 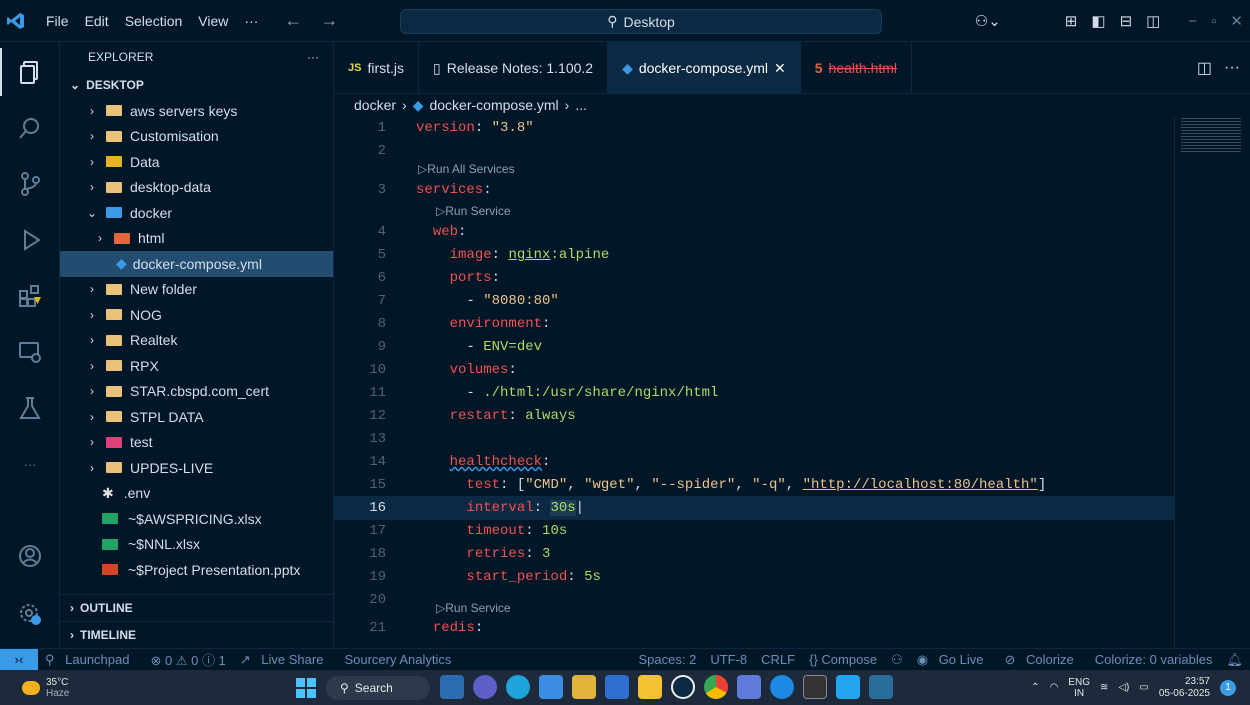 What do you see at coordinates (154, 21) in the screenshot?
I see `menu-selection: Selection` at bounding box center [154, 21].